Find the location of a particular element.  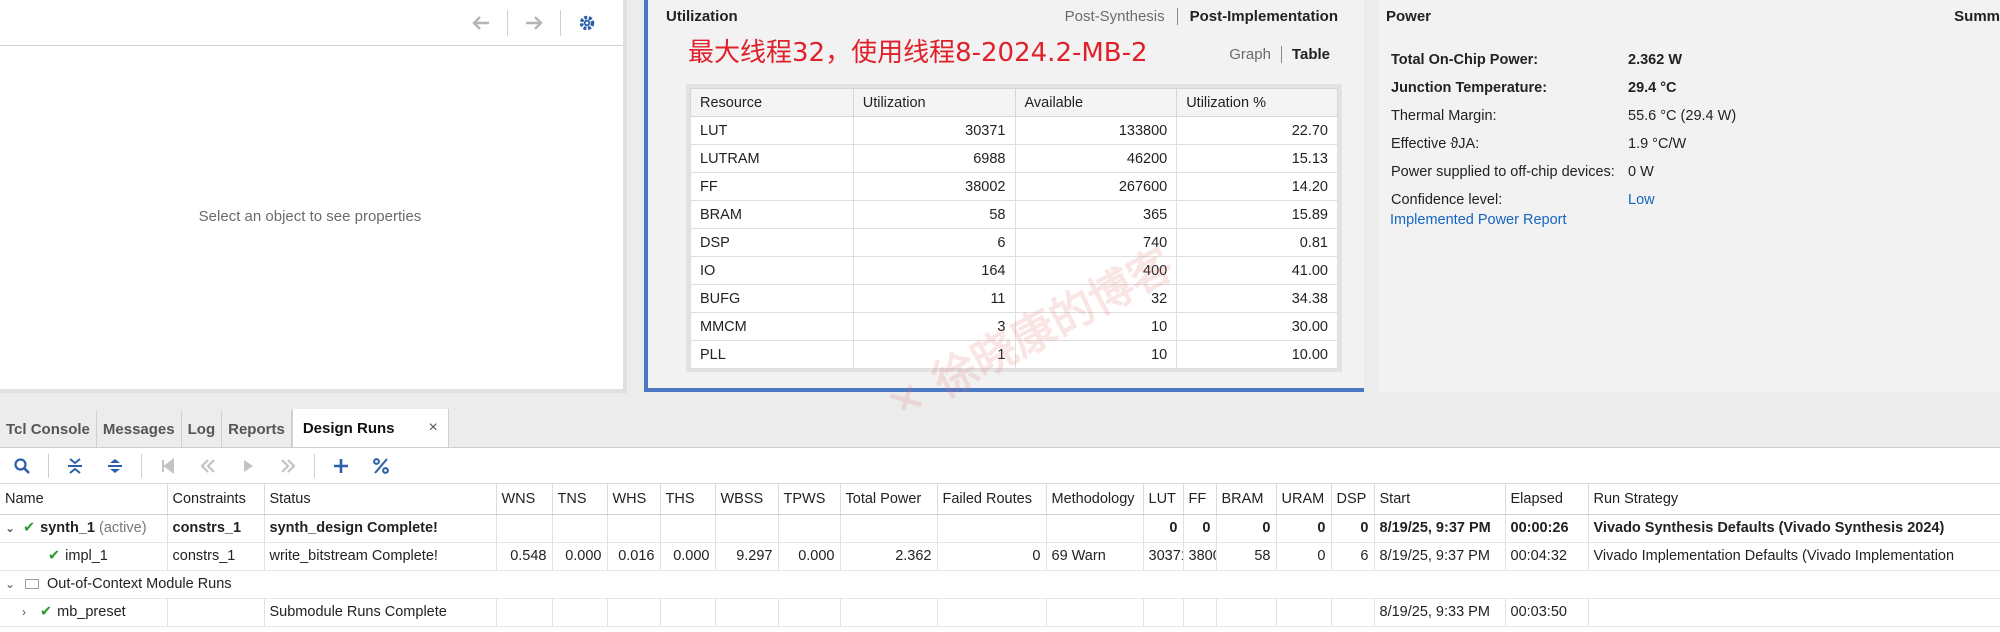

view-table-tab: Table is located at coordinates (1310, 54).